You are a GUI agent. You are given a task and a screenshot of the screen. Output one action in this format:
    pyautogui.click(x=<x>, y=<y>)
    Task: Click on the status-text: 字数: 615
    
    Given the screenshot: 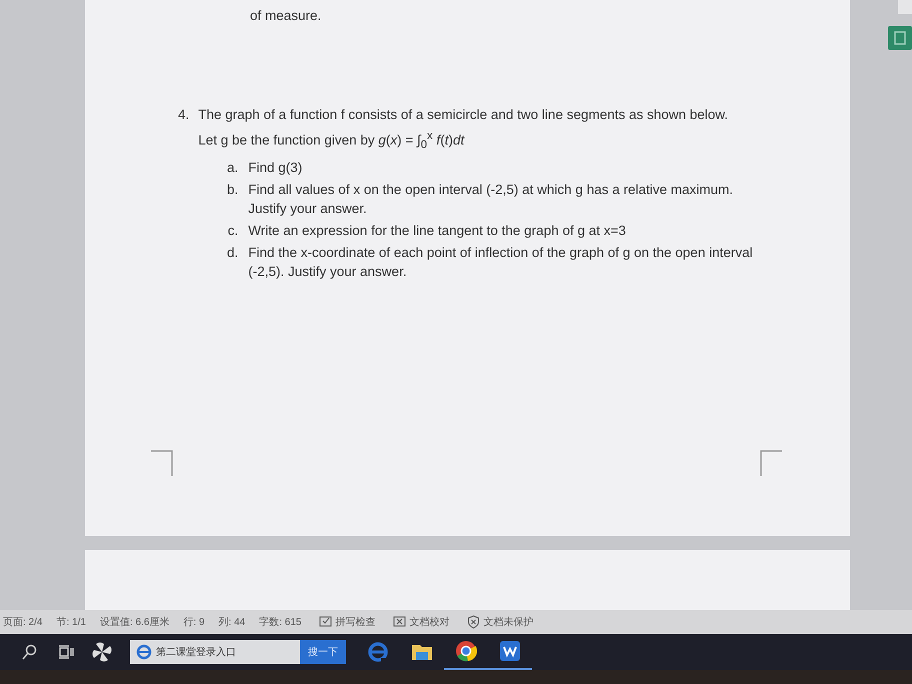 What is the action you would take?
    pyautogui.click(x=280, y=622)
    